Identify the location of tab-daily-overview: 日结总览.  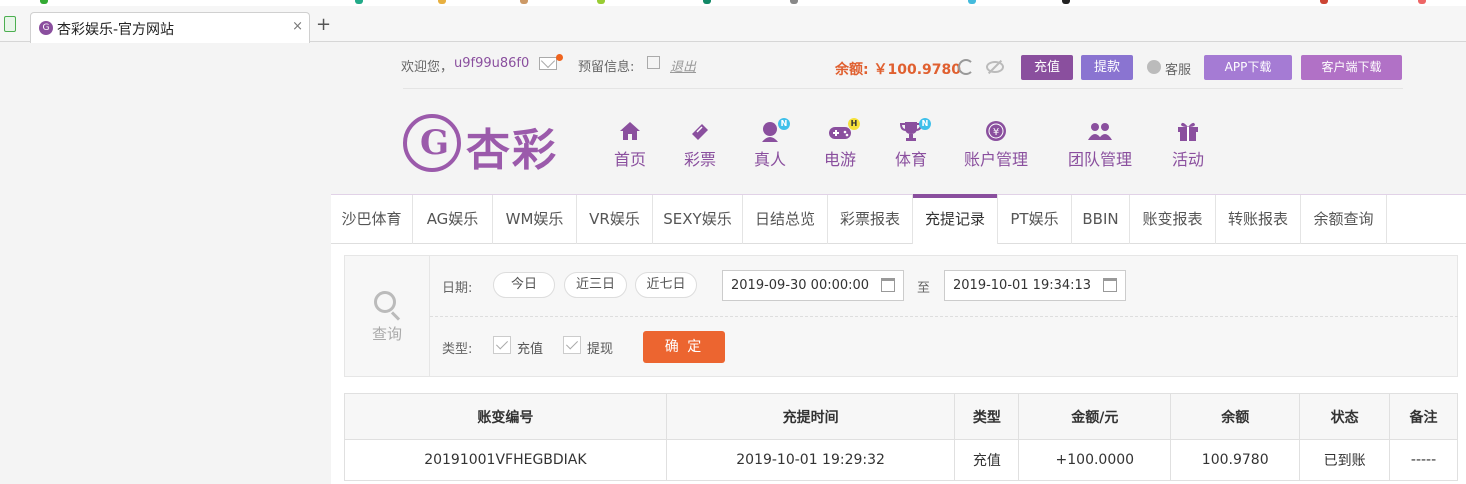
(785, 219).